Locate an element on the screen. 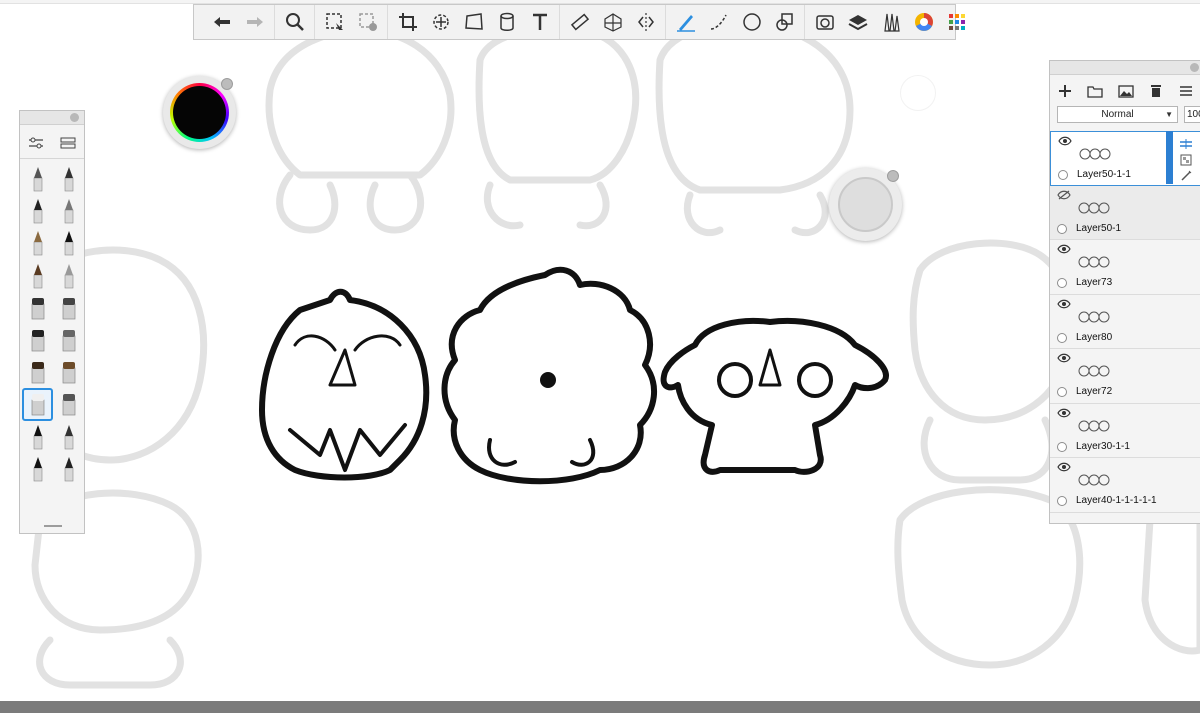 This screenshot has height=713, width=1200. undo-icon is located at coordinates (221, 22).